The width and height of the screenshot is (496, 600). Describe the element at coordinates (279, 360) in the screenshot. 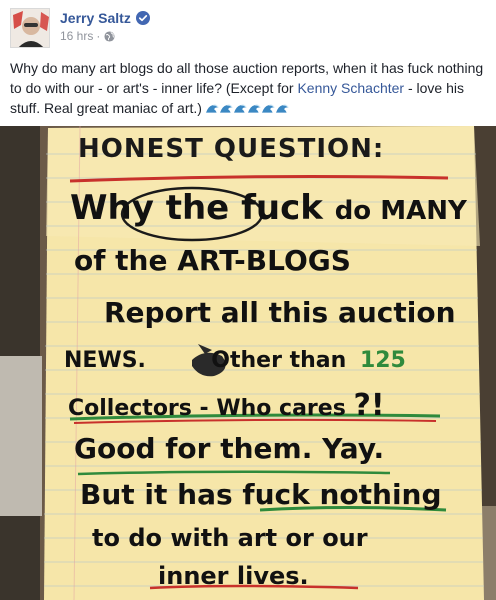

I see `note-line-5-other: Other than` at that location.